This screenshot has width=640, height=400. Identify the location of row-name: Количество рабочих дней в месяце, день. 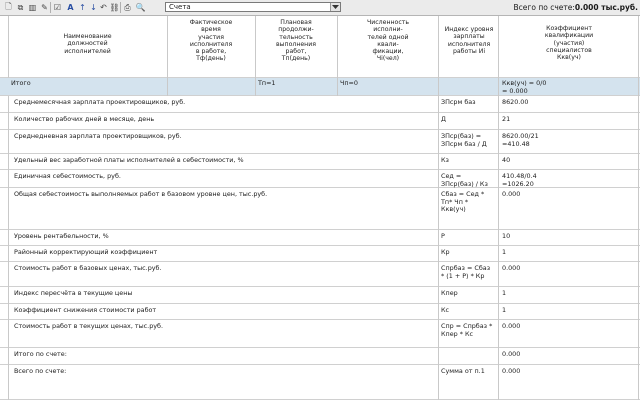
(84, 119).